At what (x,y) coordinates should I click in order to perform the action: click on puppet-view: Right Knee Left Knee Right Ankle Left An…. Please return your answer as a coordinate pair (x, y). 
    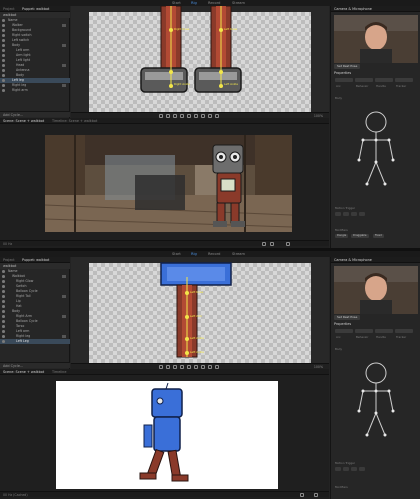
    Looking at the image, I should click on (200, 62).